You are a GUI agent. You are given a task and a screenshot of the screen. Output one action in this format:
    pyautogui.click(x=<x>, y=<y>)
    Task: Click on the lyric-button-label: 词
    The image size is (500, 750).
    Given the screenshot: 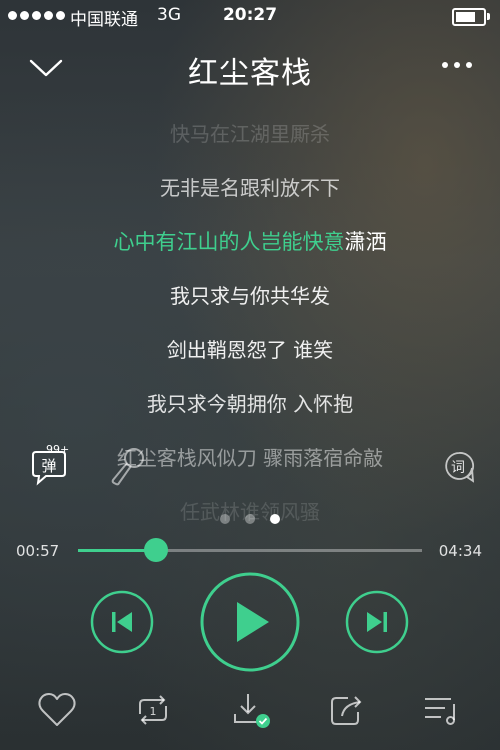 What is the action you would take?
    pyautogui.click(x=458, y=468)
    